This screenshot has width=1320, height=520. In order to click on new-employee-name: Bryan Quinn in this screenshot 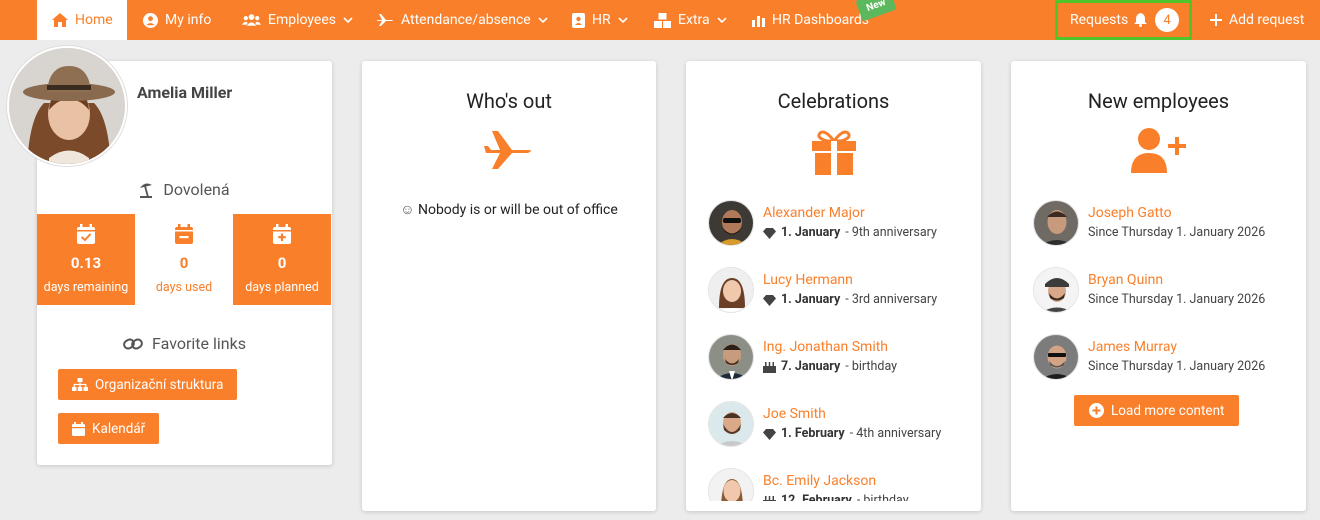, I will do `click(1176, 280)`.